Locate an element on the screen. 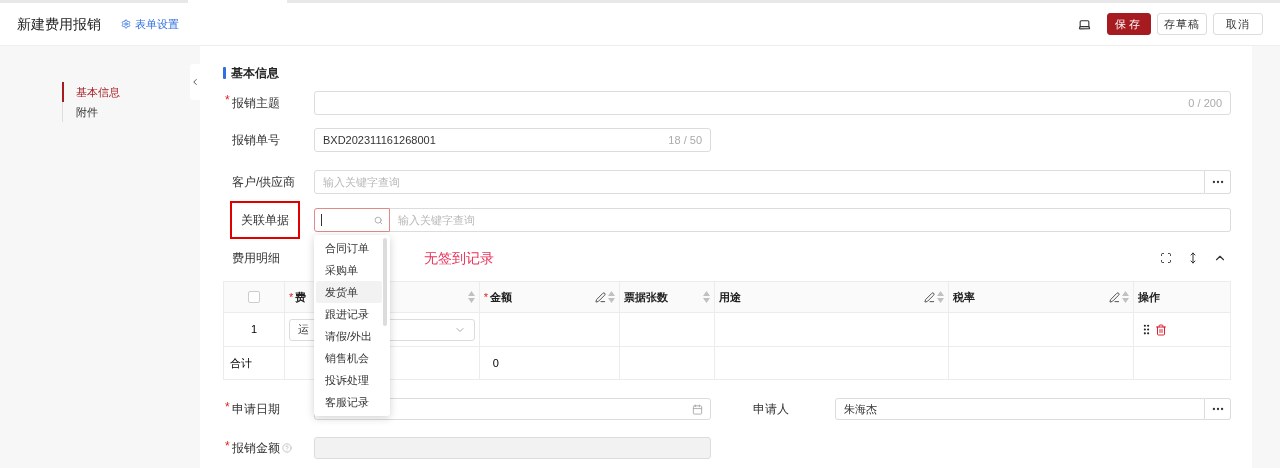 The width and height of the screenshot is (1280, 468). applicant-field: 朱海杰 is located at coordinates (1020, 409).